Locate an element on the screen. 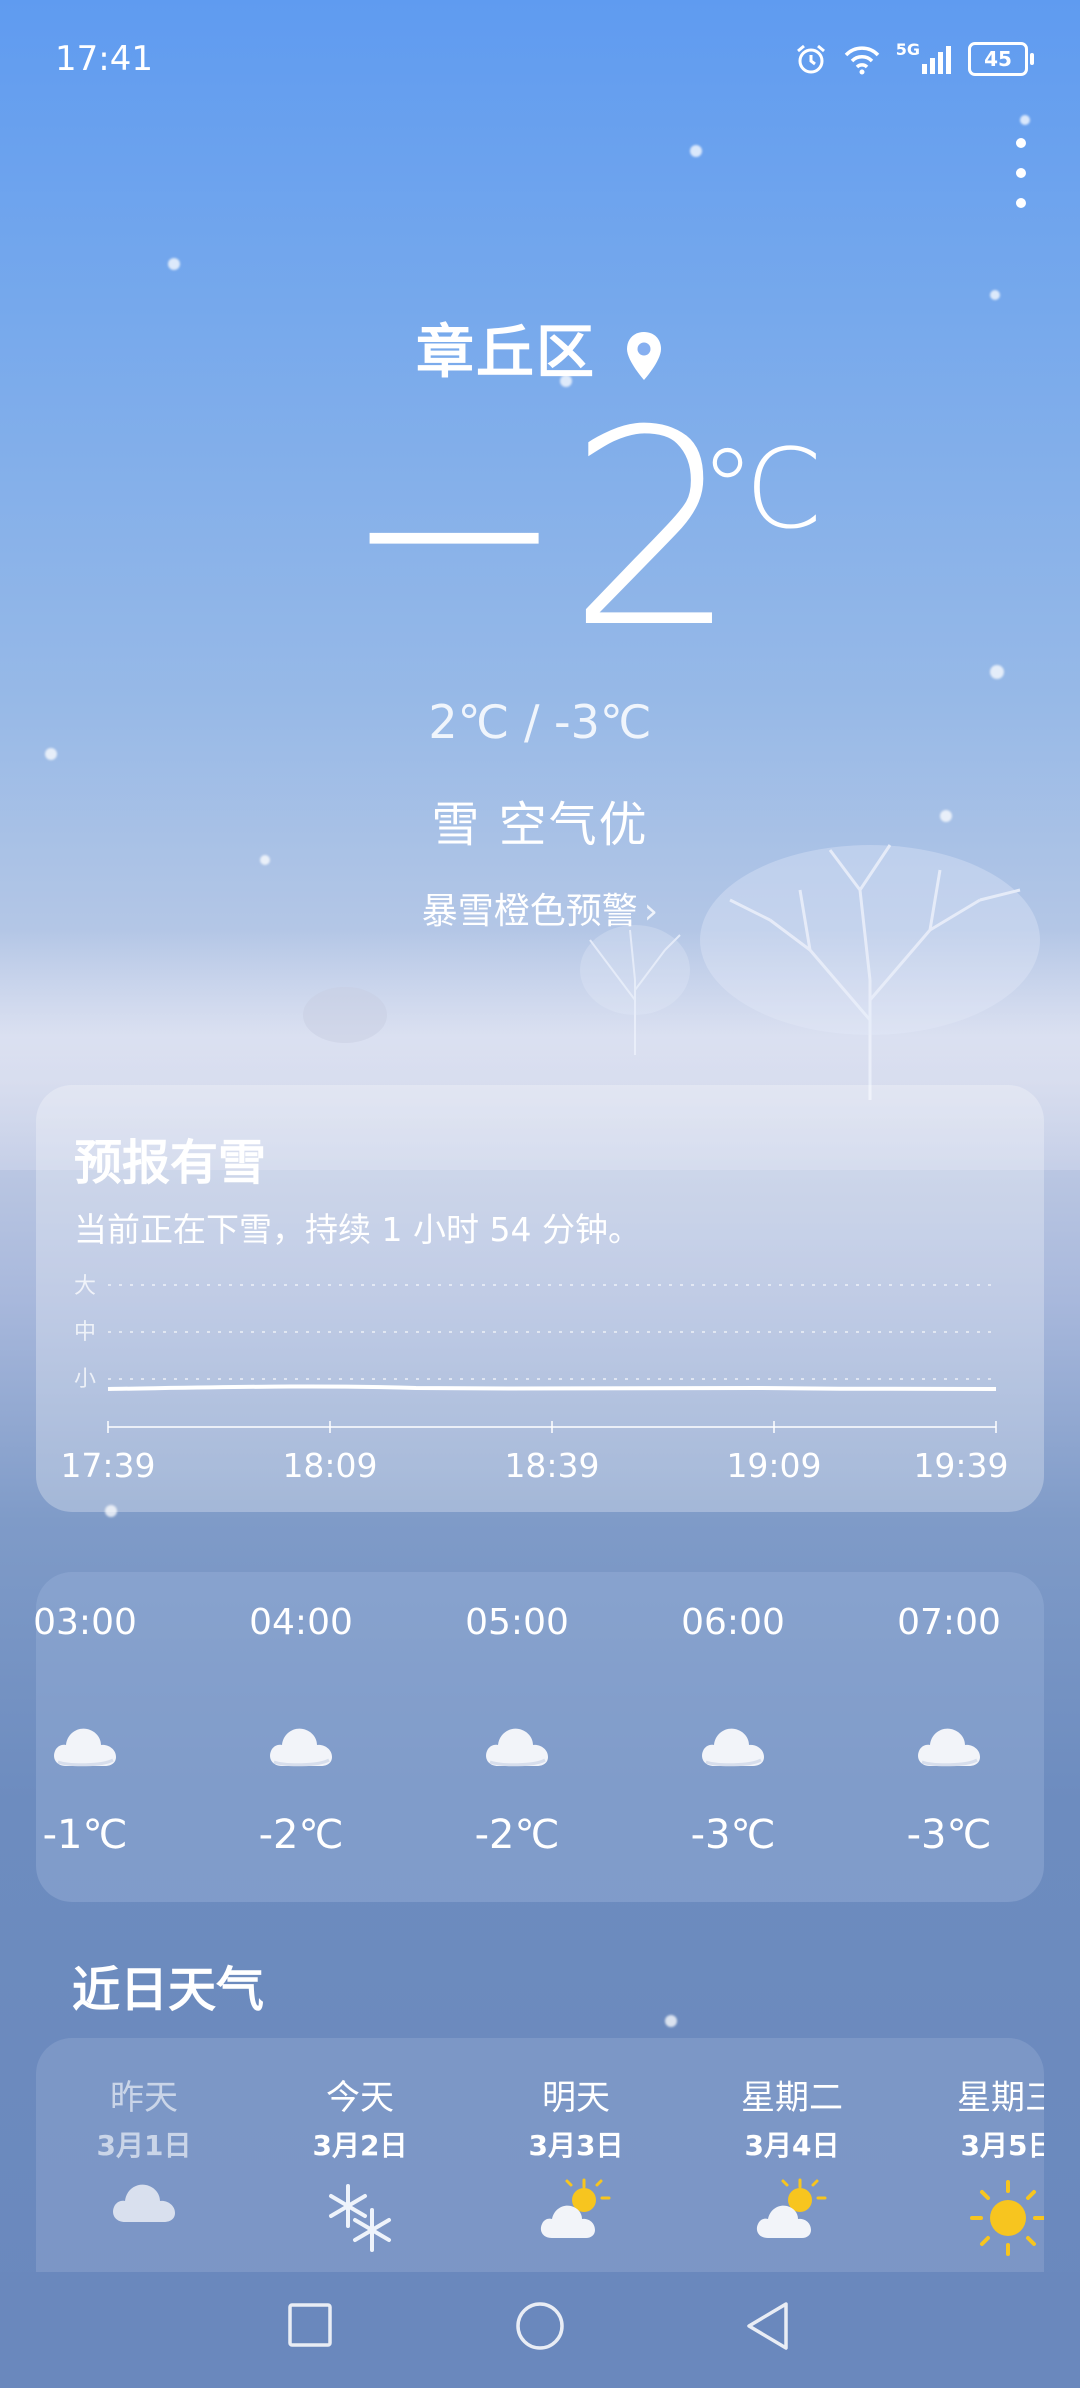  back-button is located at coordinates (768, 2326).